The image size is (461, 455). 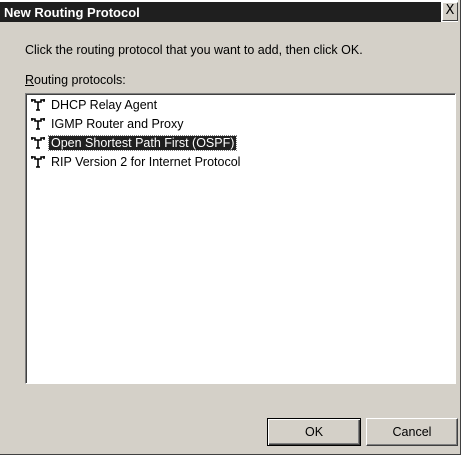 I want to click on cancel-button: Cancel, so click(x=412, y=432).